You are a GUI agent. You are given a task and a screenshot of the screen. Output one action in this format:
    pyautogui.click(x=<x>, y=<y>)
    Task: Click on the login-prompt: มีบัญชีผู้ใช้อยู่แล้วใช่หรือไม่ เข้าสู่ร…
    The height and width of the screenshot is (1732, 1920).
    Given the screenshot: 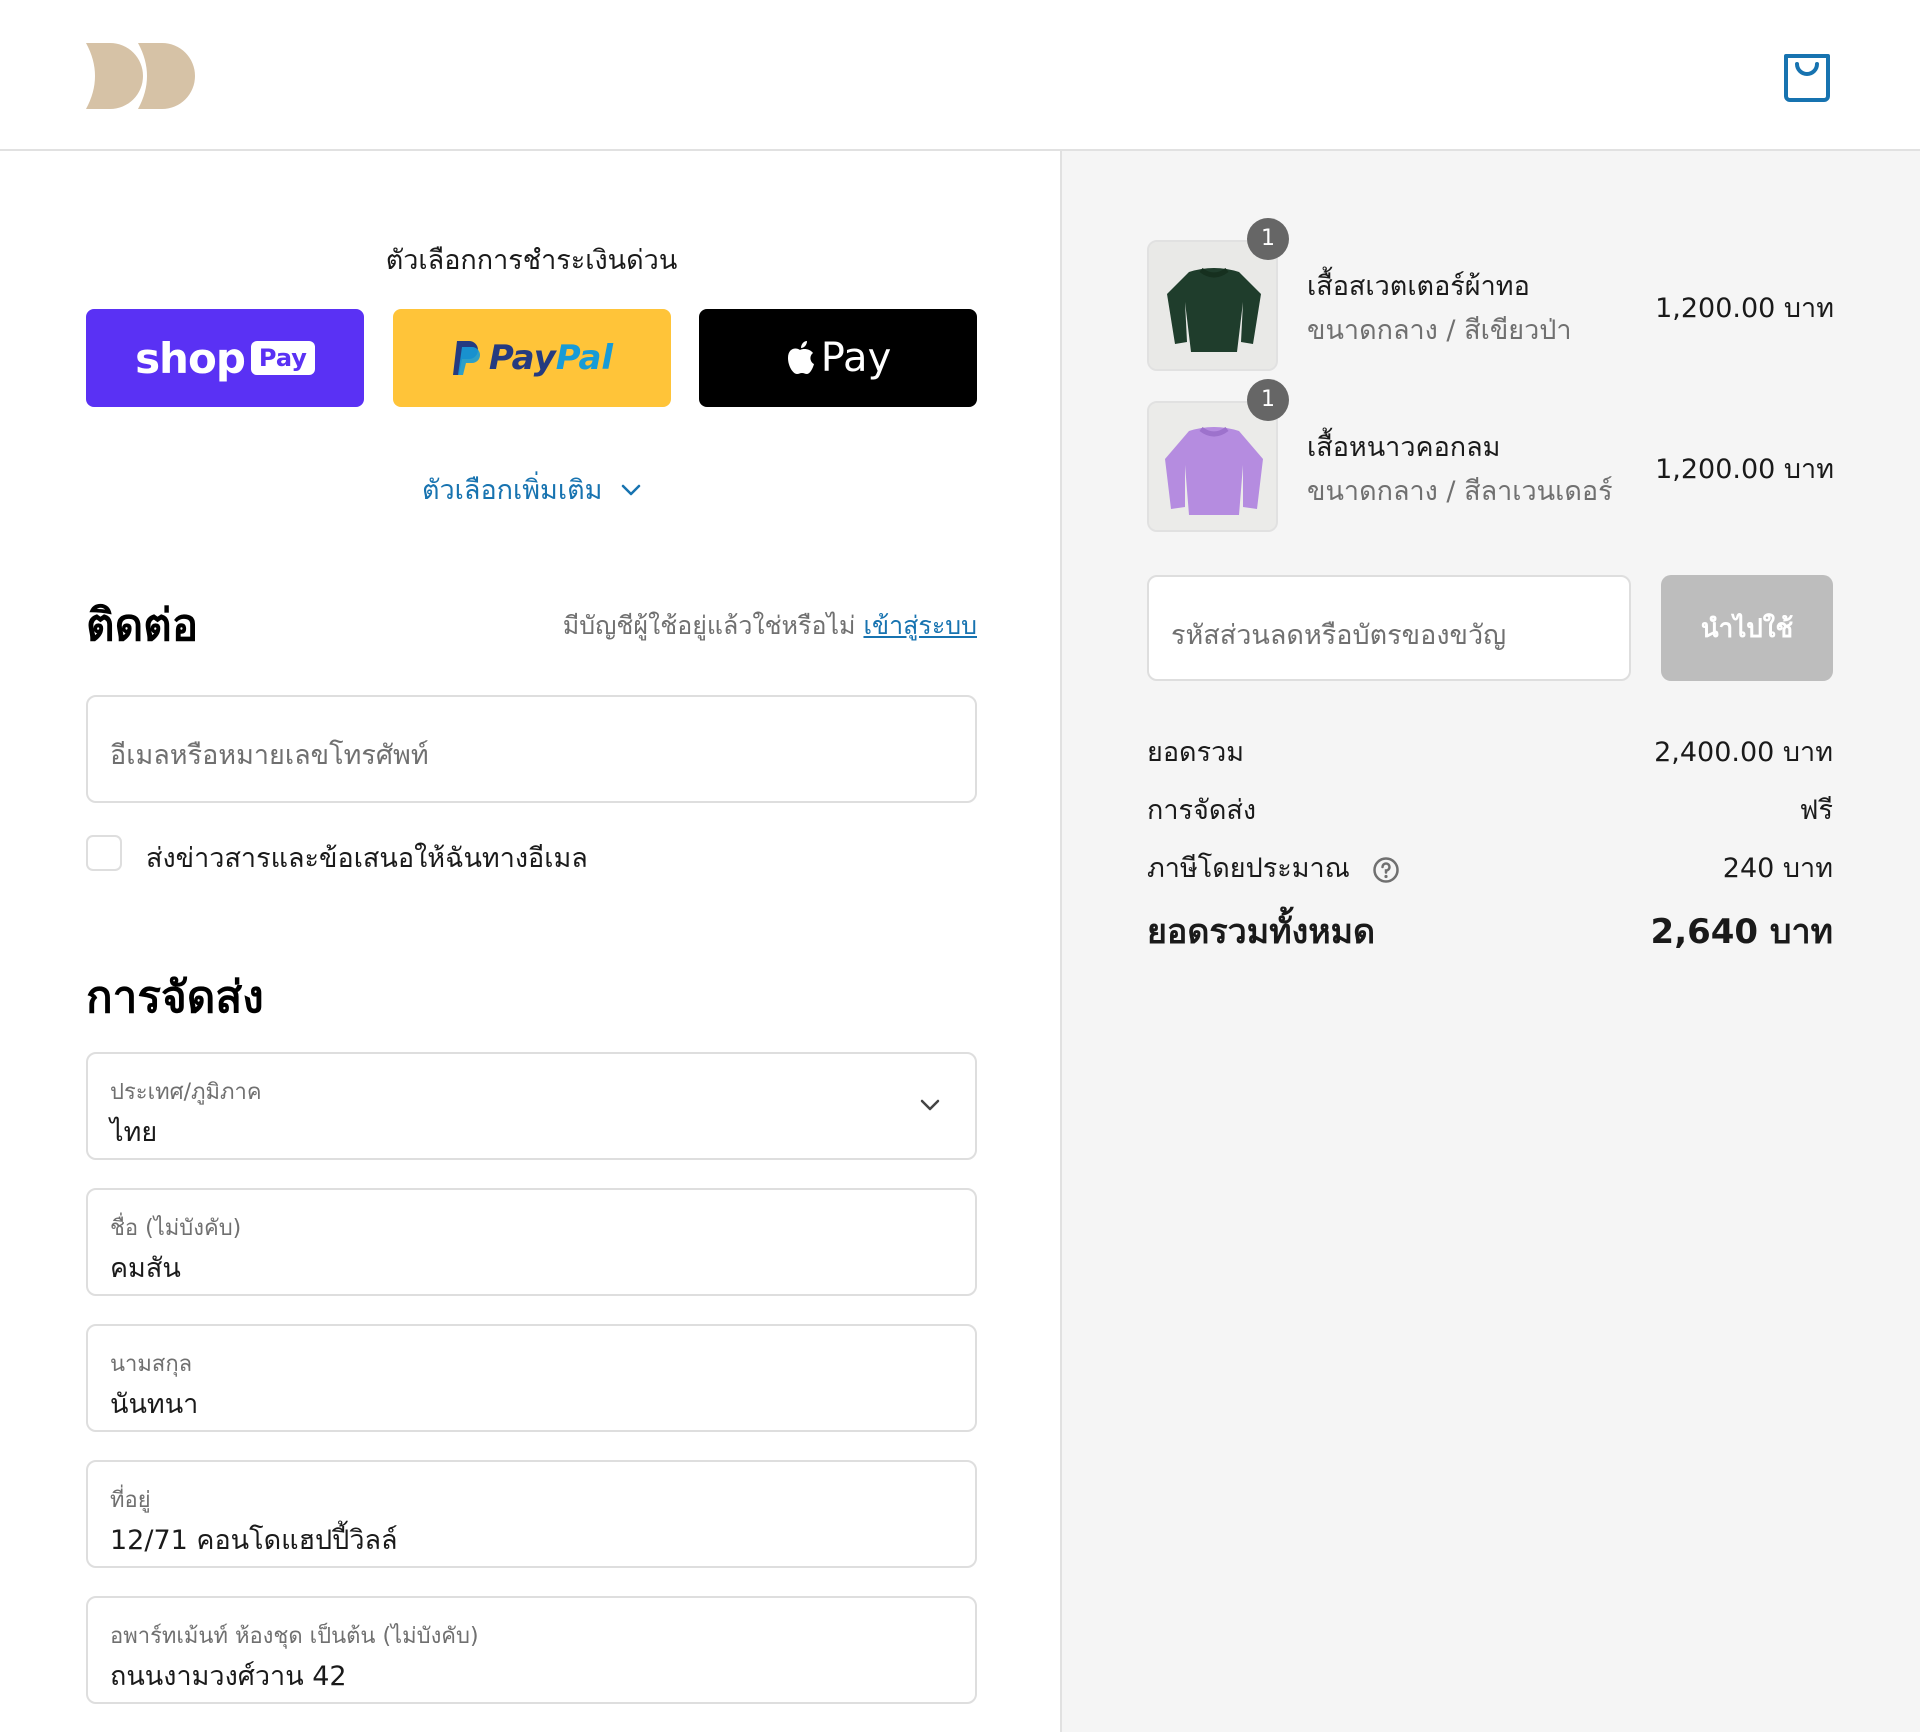 What is the action you would take?
    pyautogui.click(x=770, y=626)
    